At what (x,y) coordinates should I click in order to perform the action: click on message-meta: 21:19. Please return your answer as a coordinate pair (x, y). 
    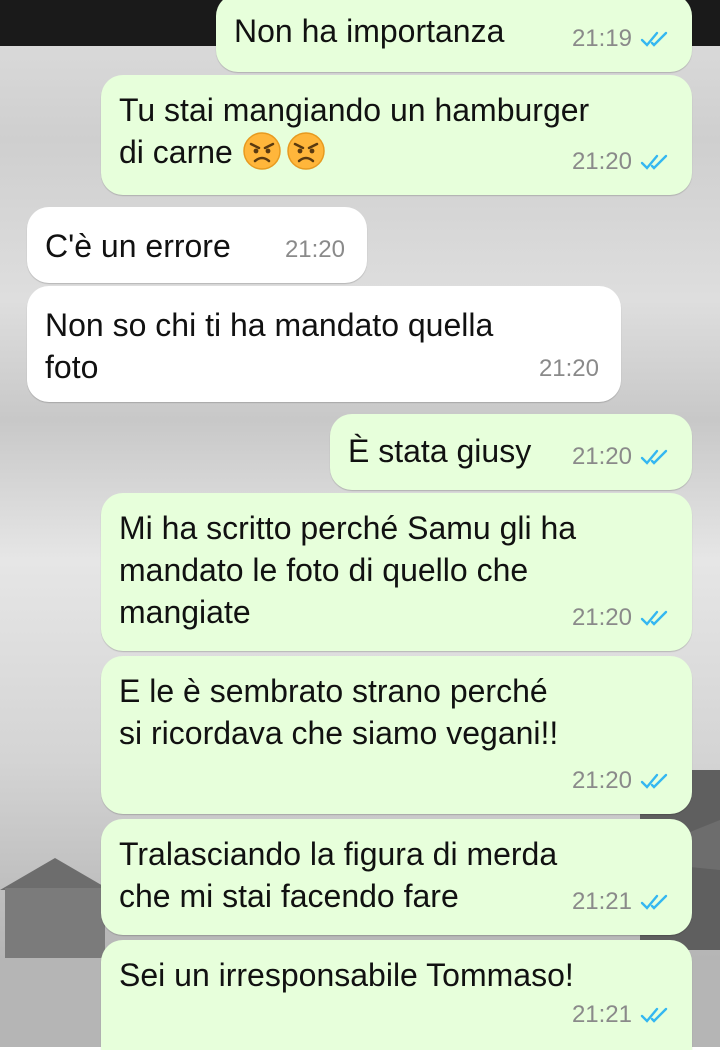
    Looking at the image, I should click on (621, 39).